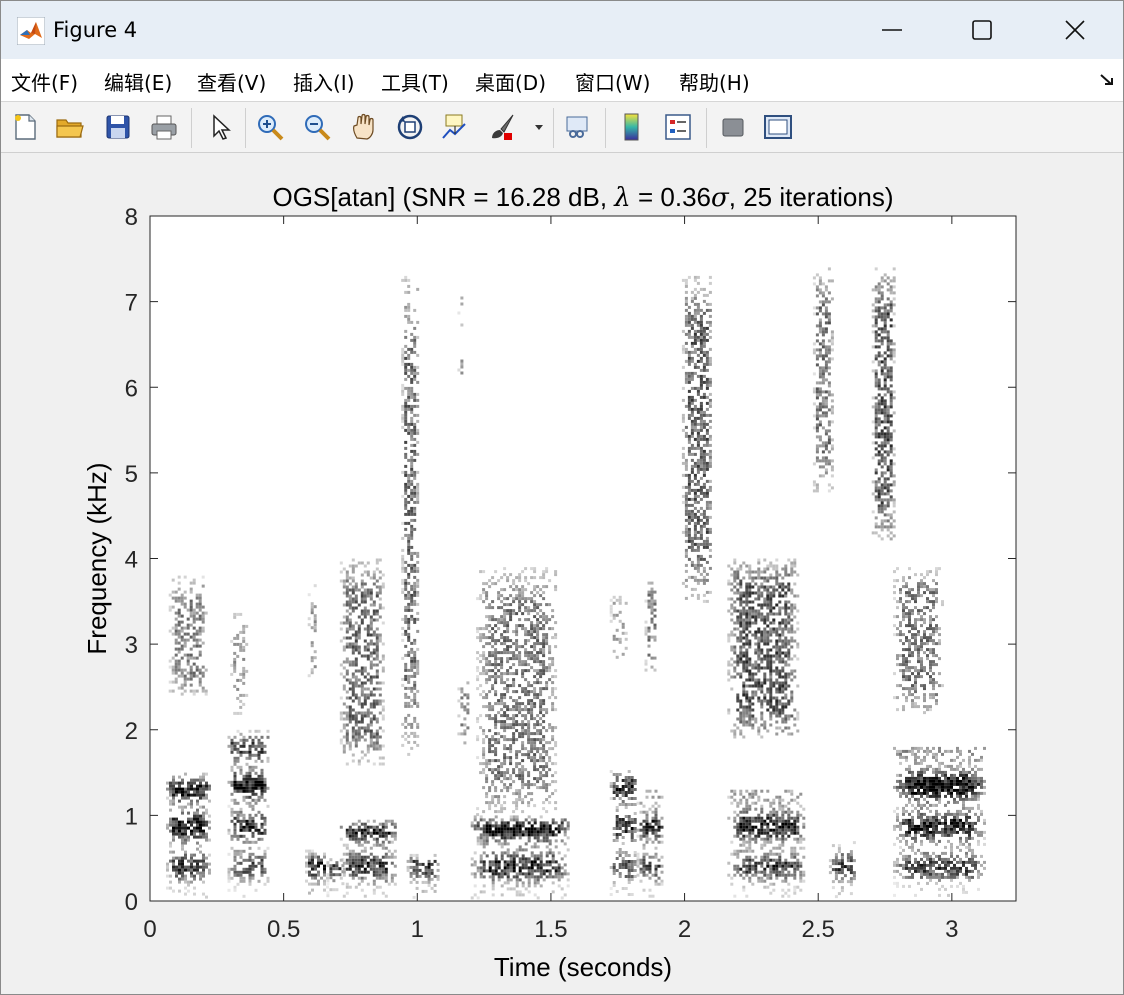 This screenshot has width=1124, height=995. Describe the element at coordinates (138, 81) in the screenshot. I see `menu-edit: 编辑(E)` at that location.